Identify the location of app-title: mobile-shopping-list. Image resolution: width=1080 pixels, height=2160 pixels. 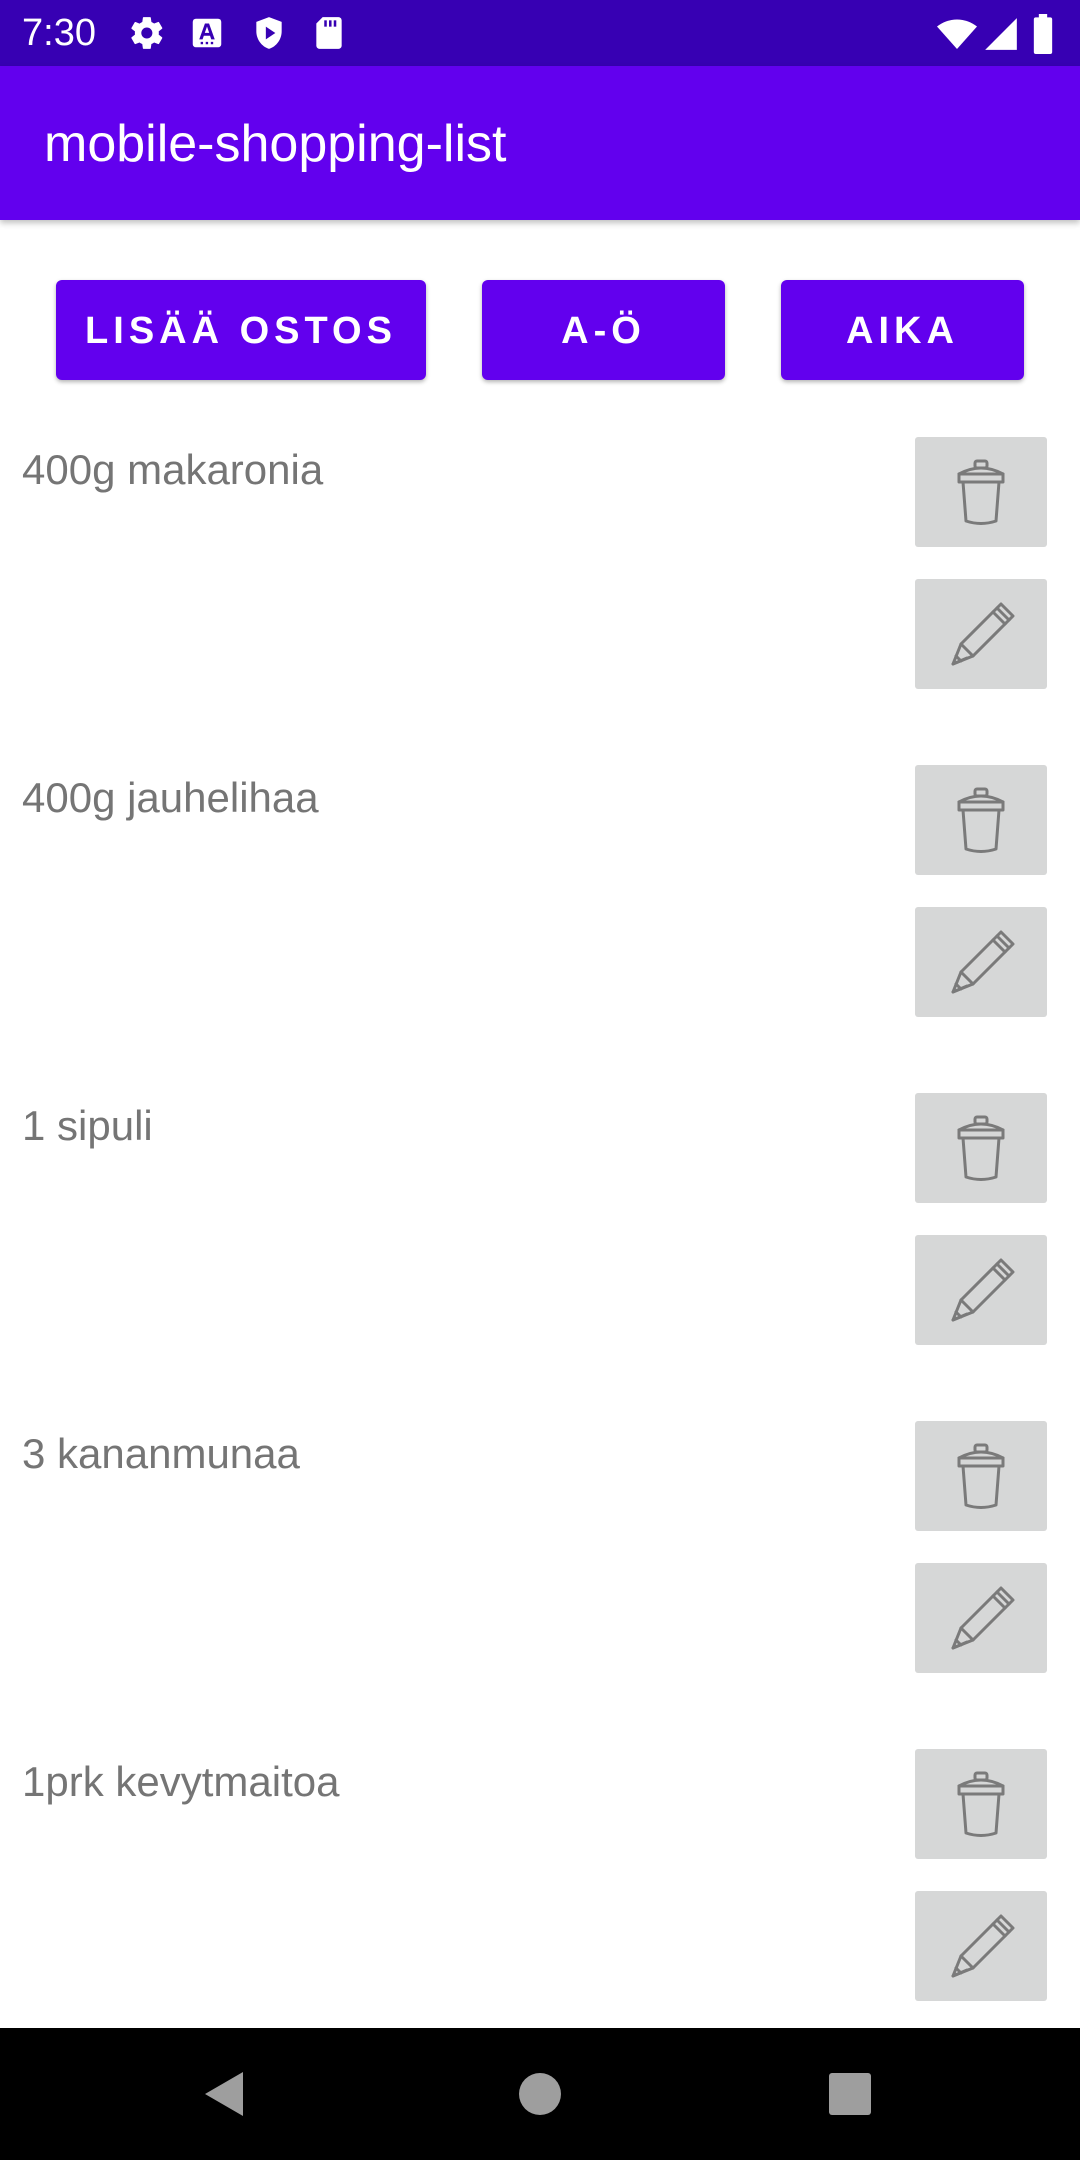
(275, 144).